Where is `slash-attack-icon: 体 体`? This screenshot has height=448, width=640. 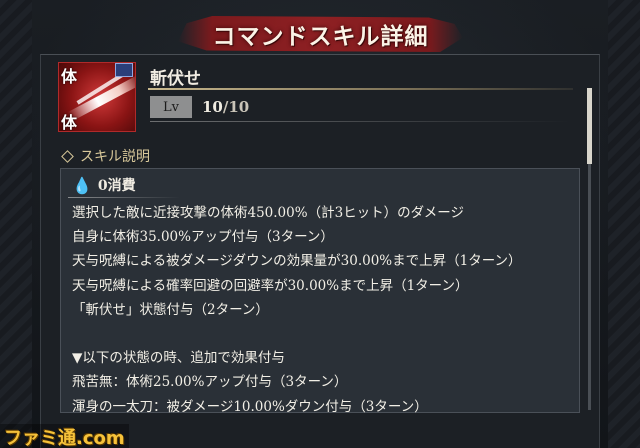 slash-attack-icon: 体 体 is located at coordinates (97, 97).